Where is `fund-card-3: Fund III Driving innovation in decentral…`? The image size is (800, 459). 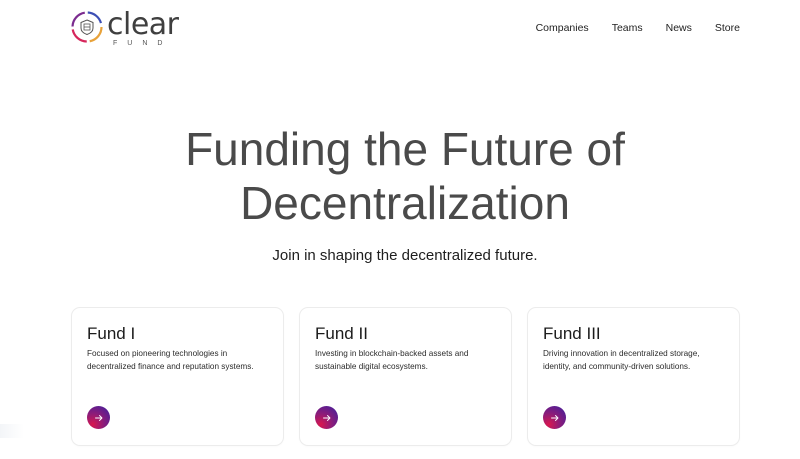 fund-card-3: Fund III Driving innovation in decentral… is located at coordinates (633, 376).